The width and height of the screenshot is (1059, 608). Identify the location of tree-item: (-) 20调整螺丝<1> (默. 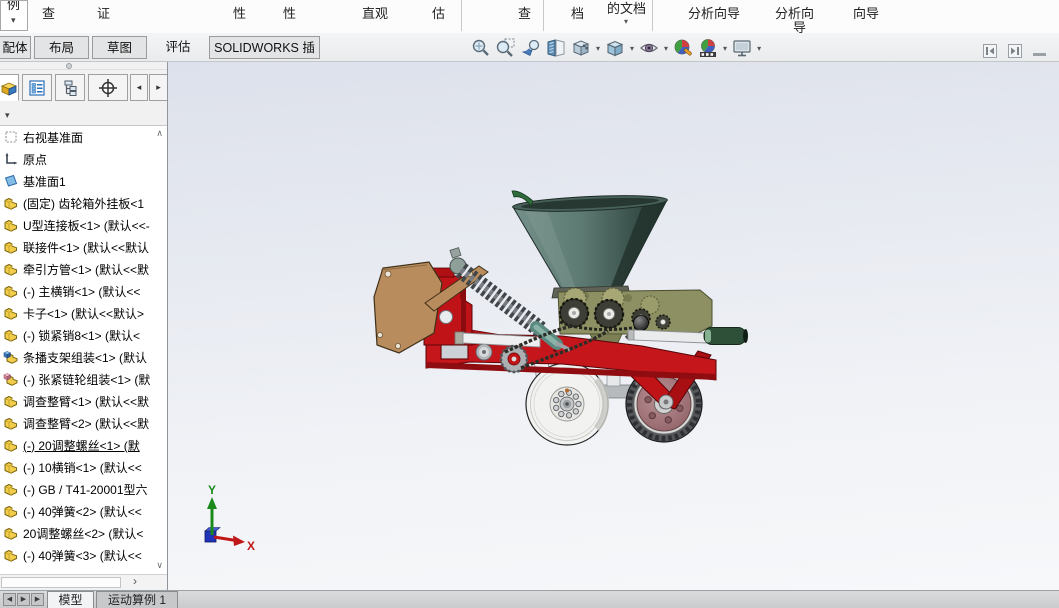
(76, 445).